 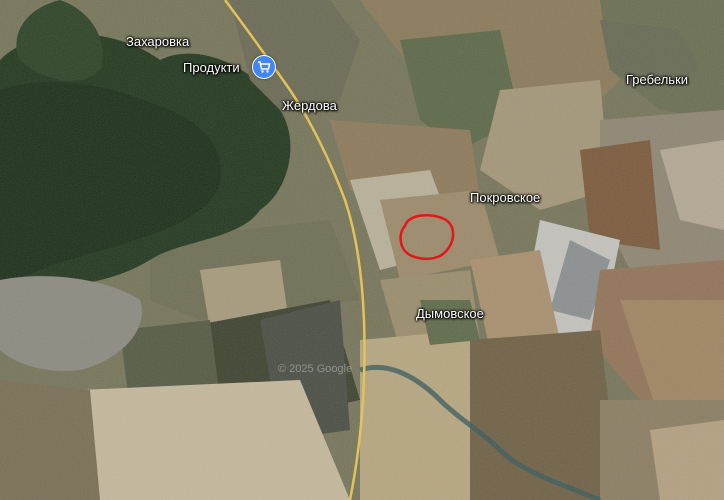 What do you see at coordinates (211, 67) in the screenshot?
I see `poi-label: Продукти` at bounding box center [211, 67].